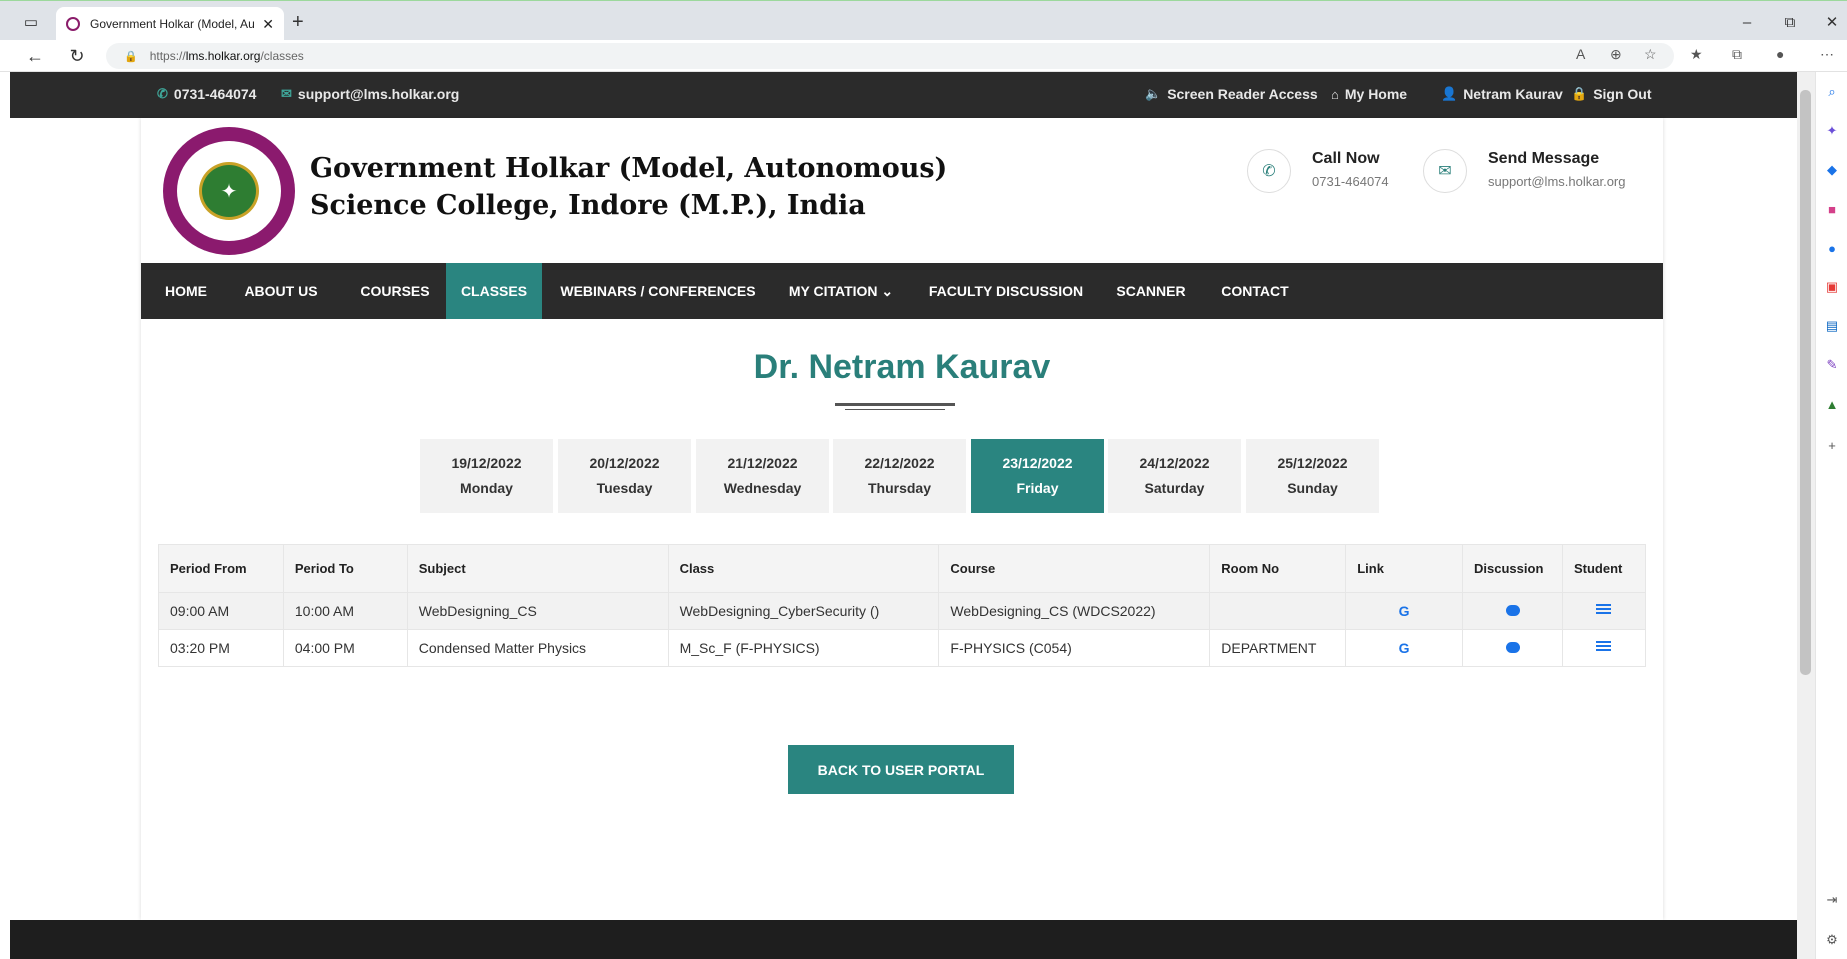 Image resolution: width=1847 pixels, height=959 pixels. I want to click on college-logo: ✦, so click(229, 191).